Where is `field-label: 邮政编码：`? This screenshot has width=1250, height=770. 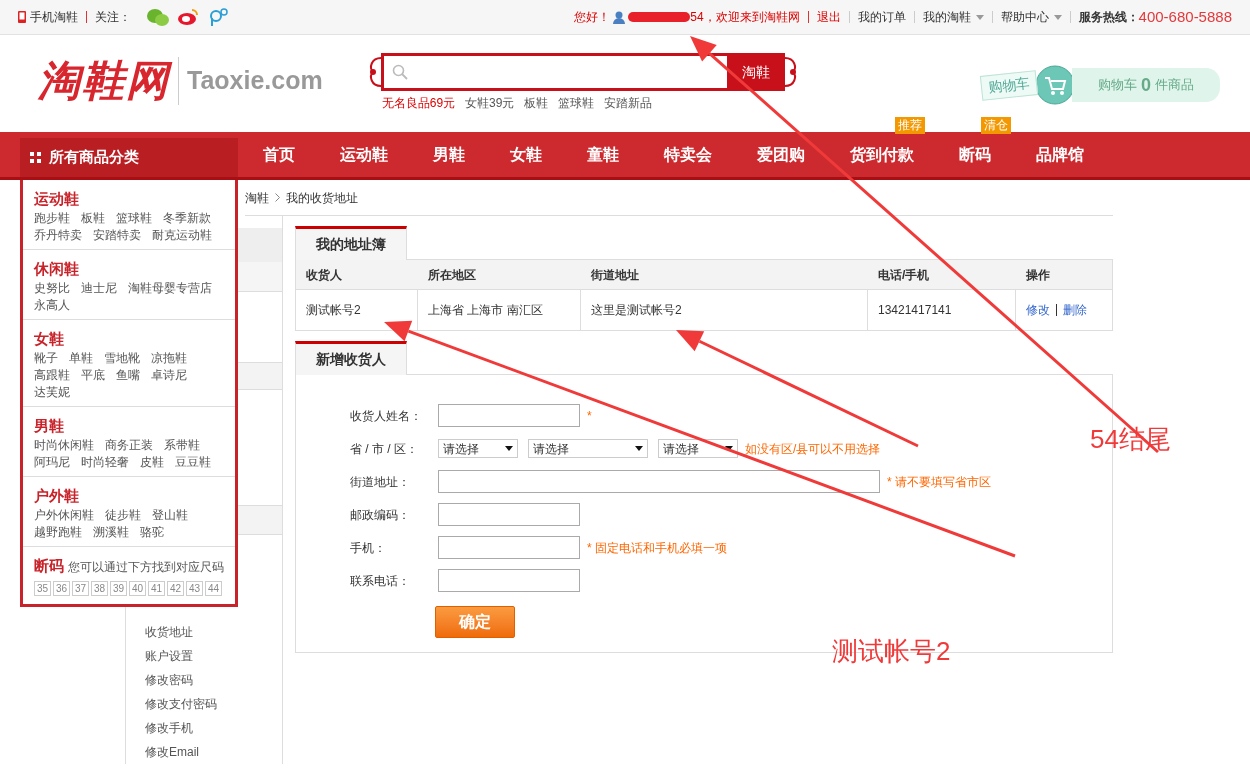
field-label: 邮政编码： is located at coordinates (380, 515).